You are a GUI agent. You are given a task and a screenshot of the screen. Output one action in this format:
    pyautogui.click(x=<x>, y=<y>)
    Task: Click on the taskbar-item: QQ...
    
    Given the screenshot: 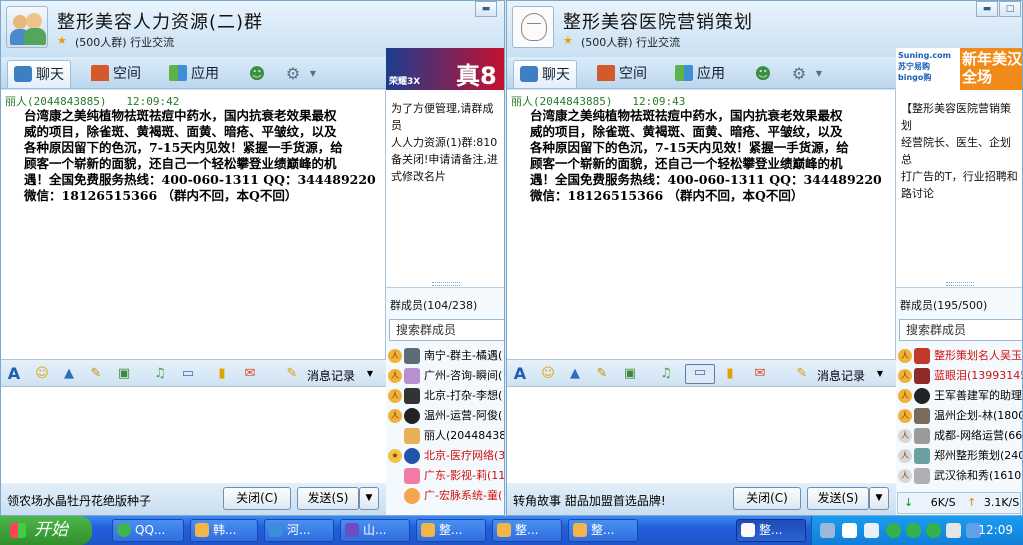 What is the action you would take?
    pyautogui.click(x=148, y=530)
    